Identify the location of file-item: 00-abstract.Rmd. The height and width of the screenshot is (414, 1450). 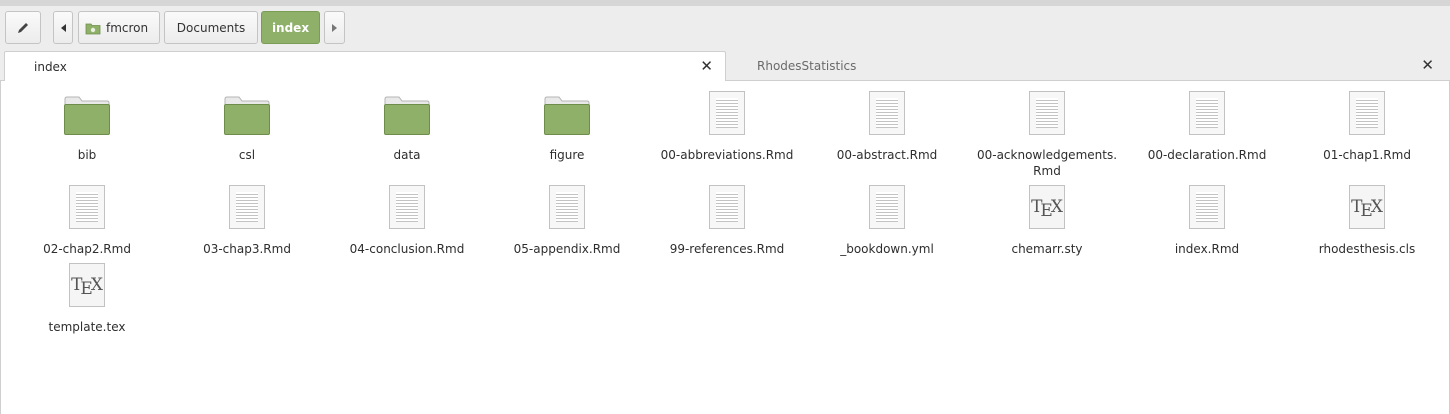
(887, 126).